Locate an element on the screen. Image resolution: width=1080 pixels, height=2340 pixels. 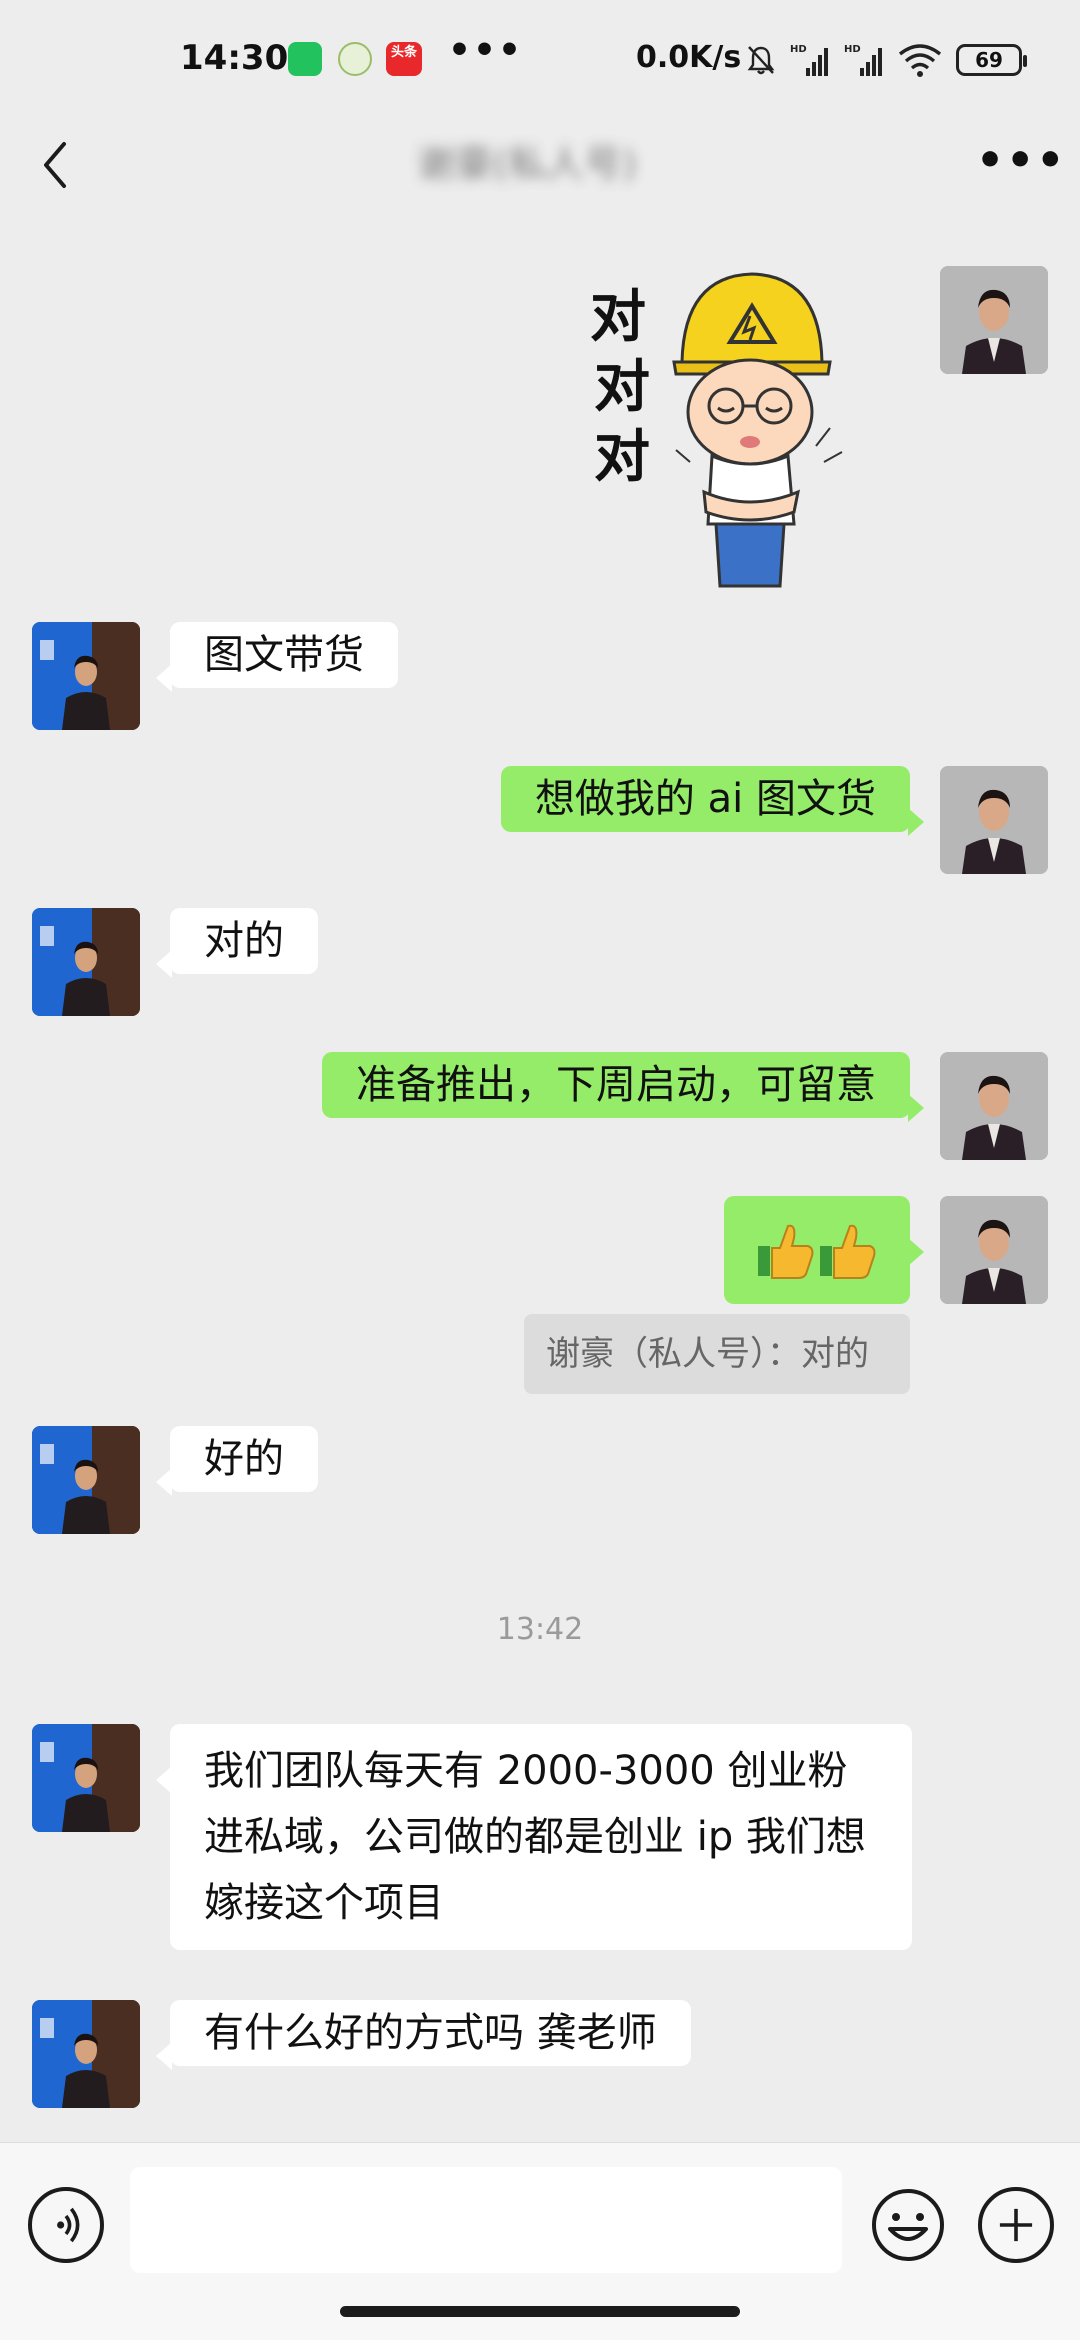
emoji-icon is located at coordinates (908, 2225).